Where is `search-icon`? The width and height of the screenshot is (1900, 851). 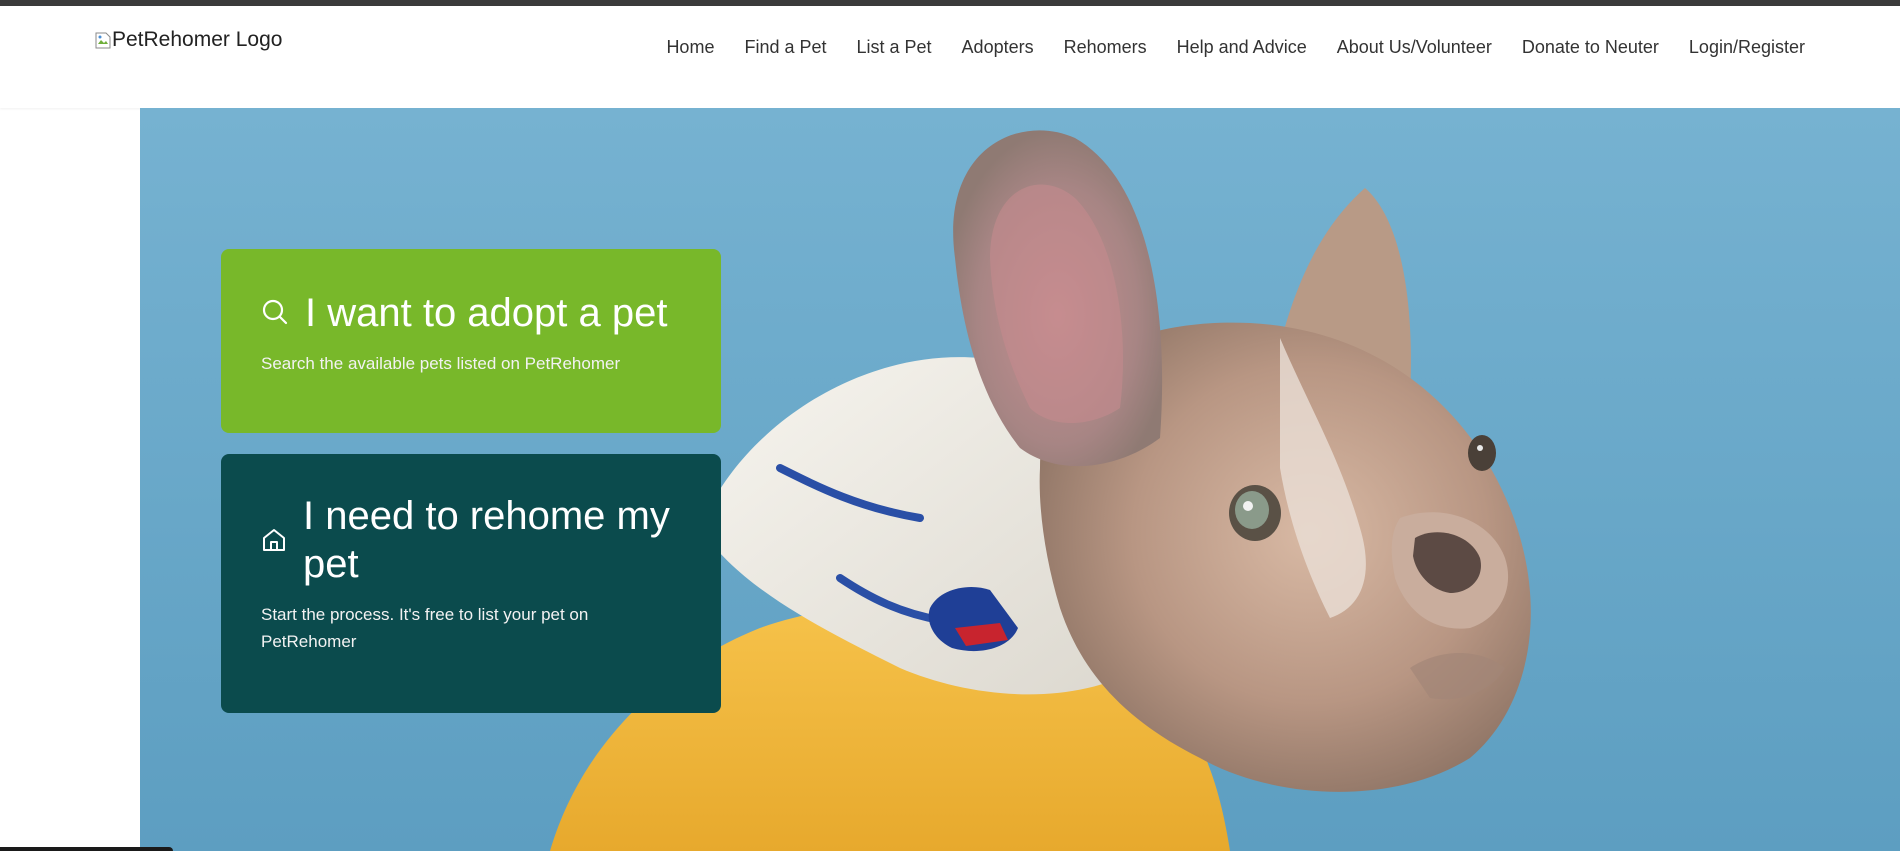
search-icon is located at coordinates (275, 313).